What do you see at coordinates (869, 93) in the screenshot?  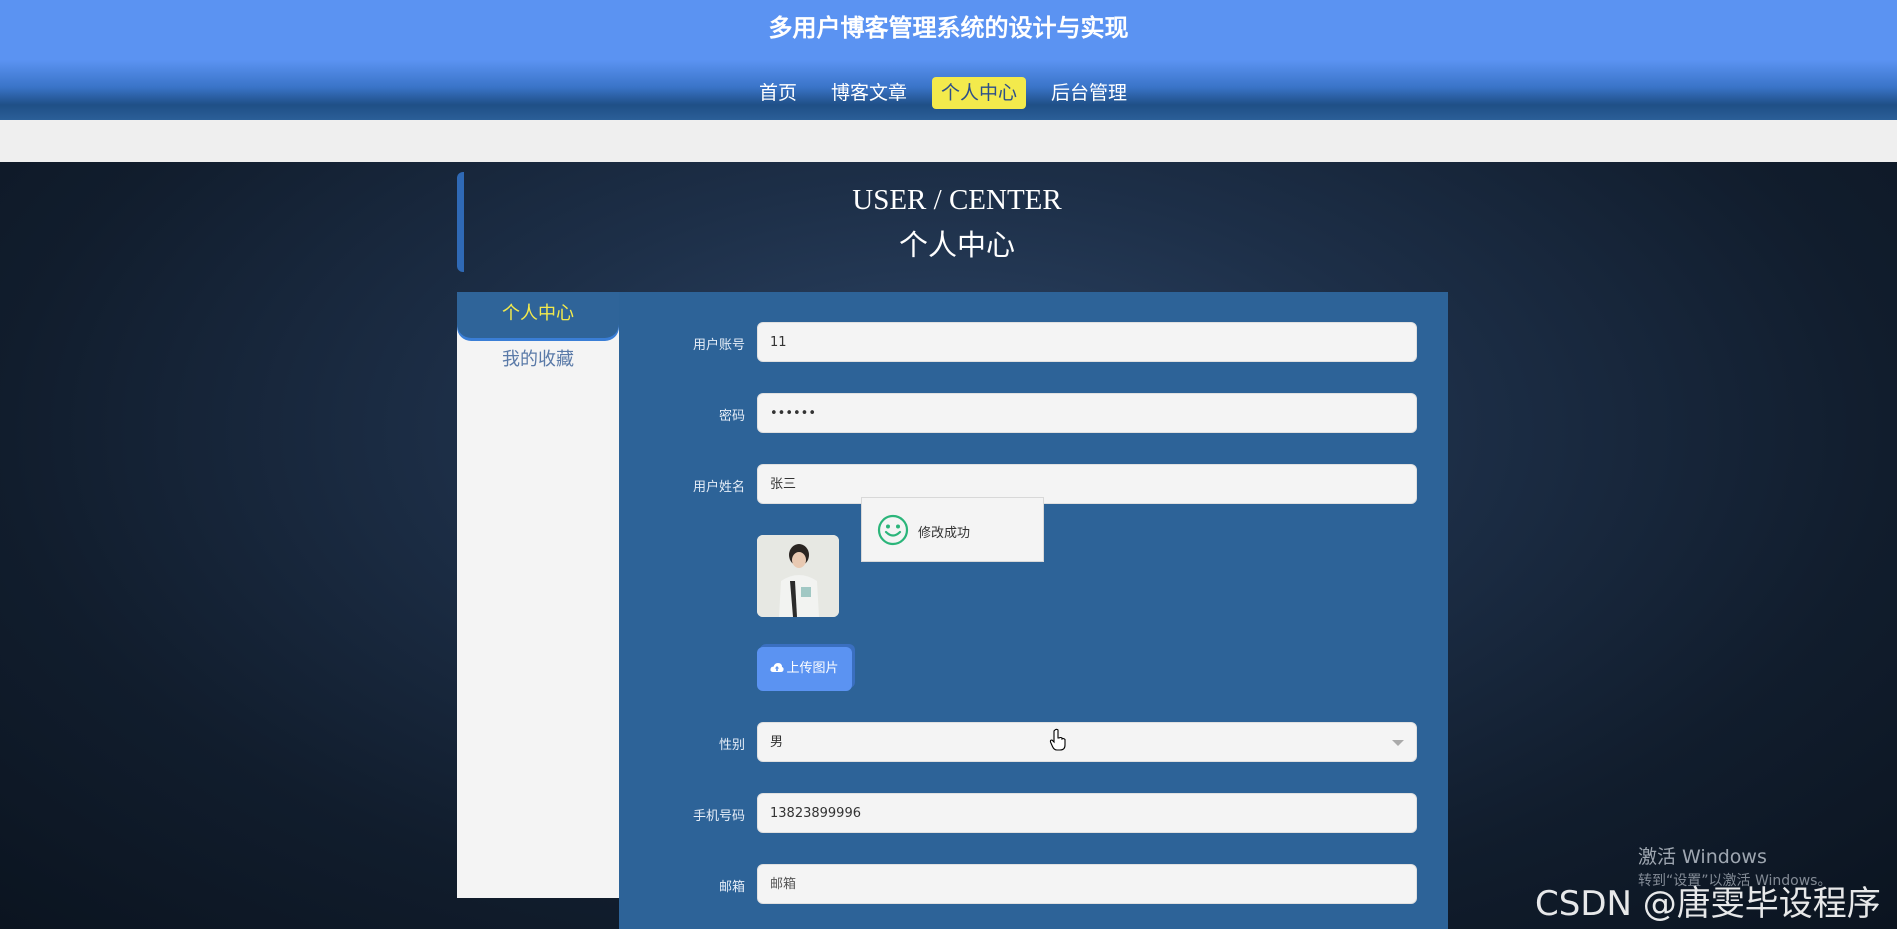 I see `nav-item-blog-articles: 博客文章` at bounding box center [869, 93].